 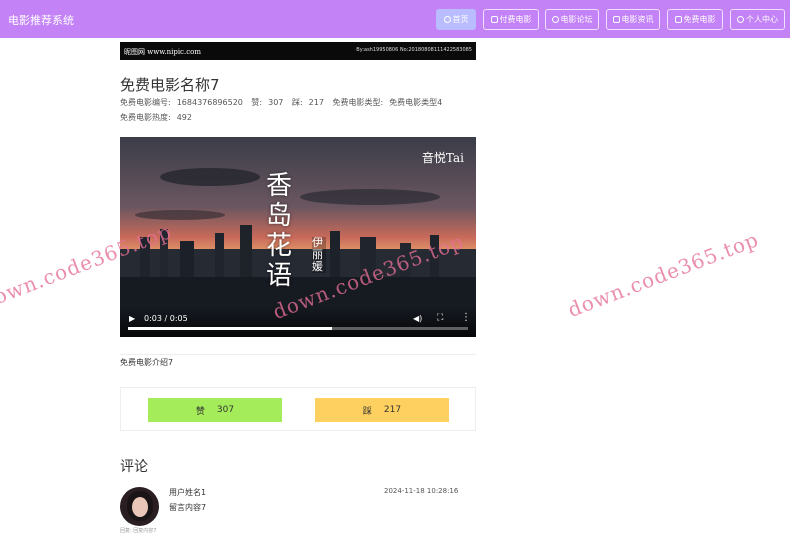 I want to click on dislike-label: 踩, so click(x=367, y=411).